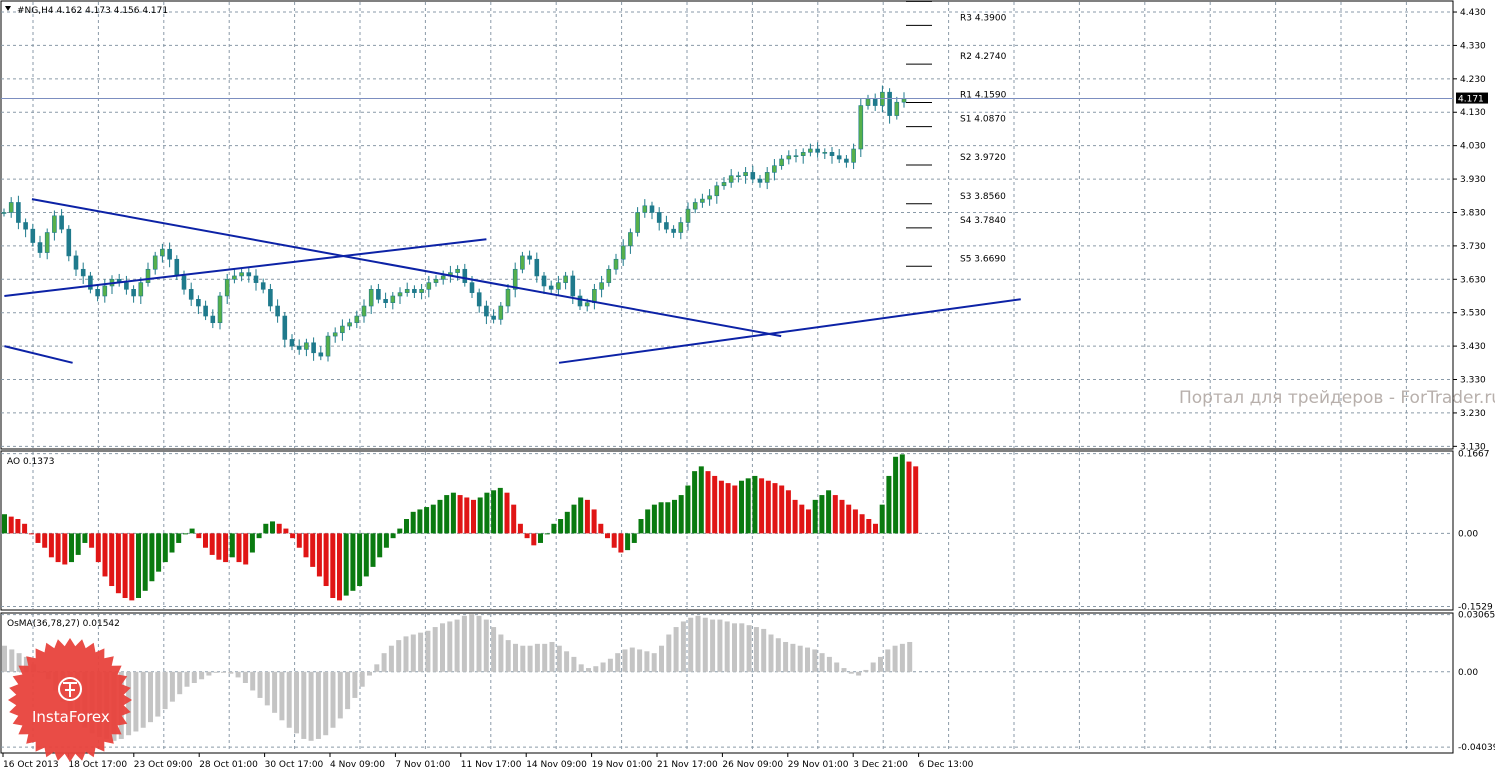 The image size is (1495, 773). I want to click on symbol-ohlc: #NG,H4 4.162 4.173 4.156 4.171, so click(92, 11).